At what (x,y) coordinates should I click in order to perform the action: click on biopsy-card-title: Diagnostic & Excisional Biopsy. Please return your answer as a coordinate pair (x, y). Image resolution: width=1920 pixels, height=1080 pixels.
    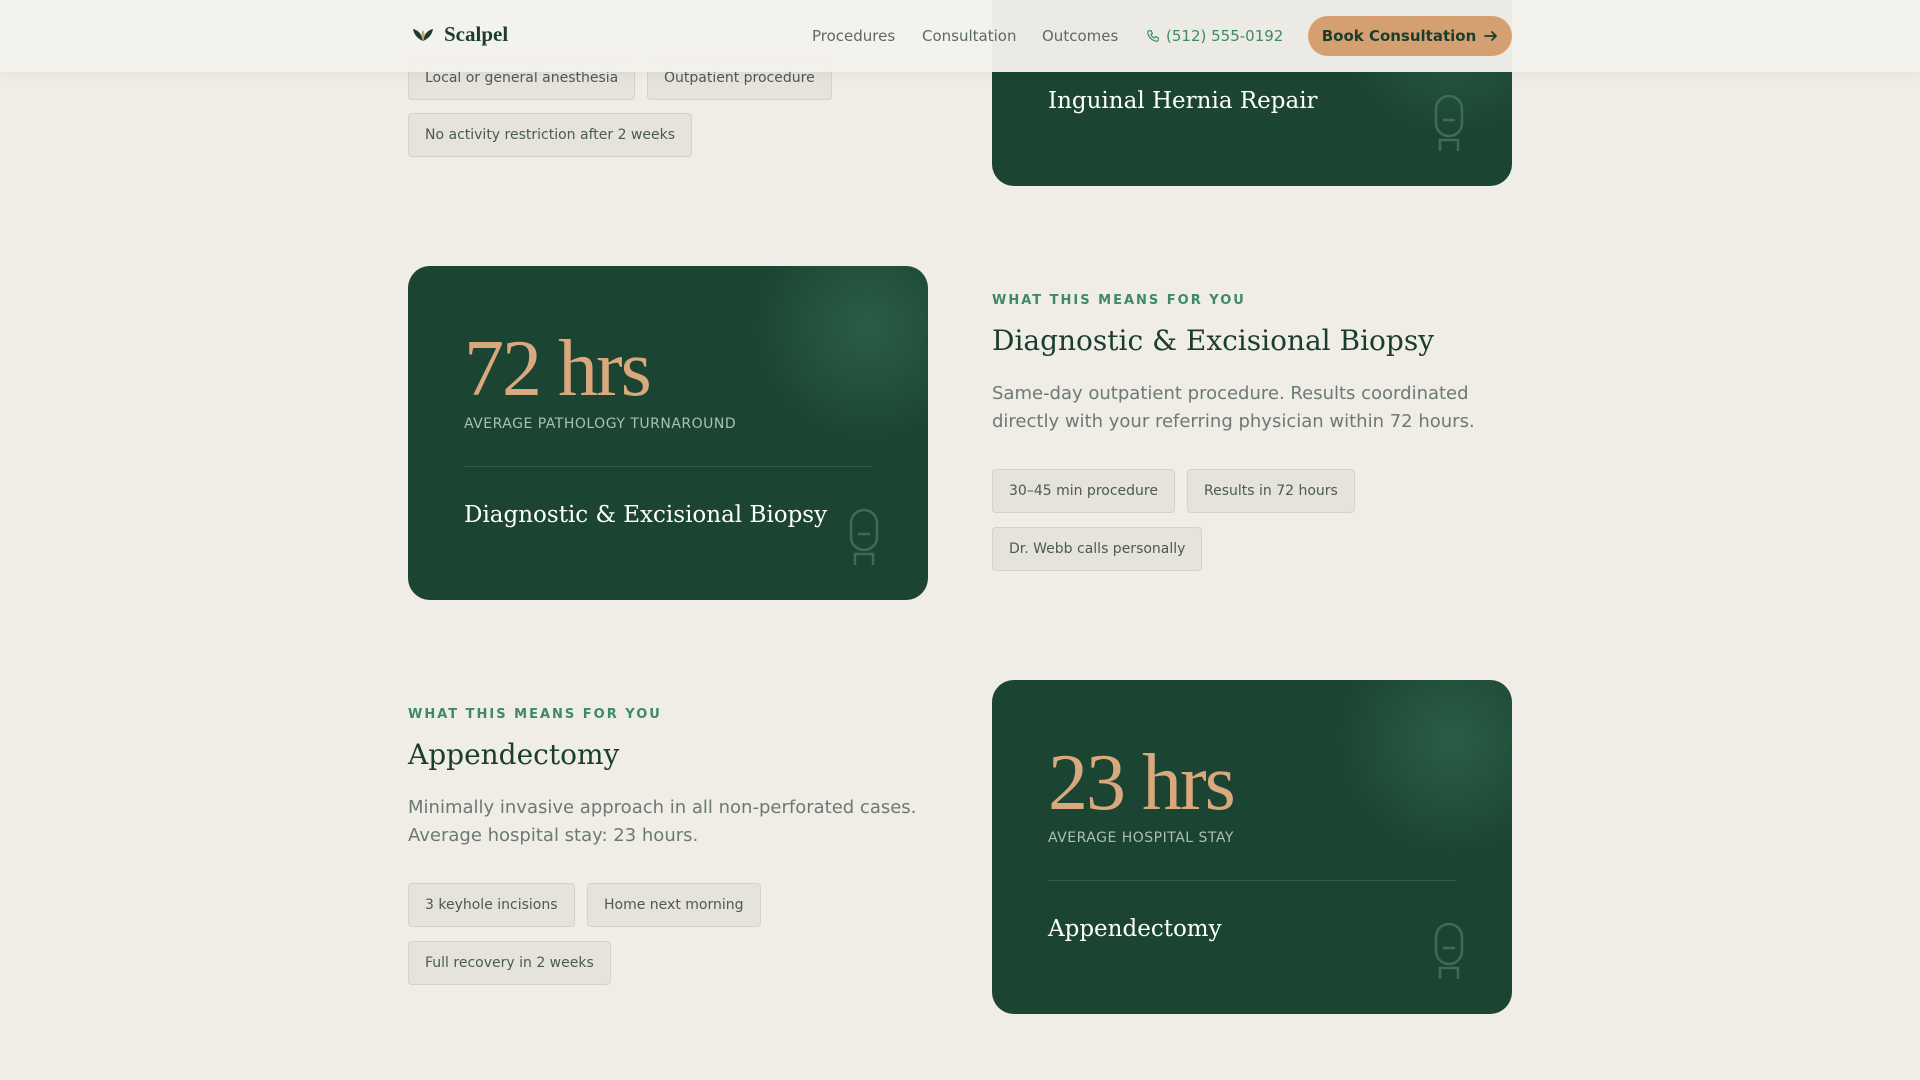
    Looking at the image, I should click on (646, 515).